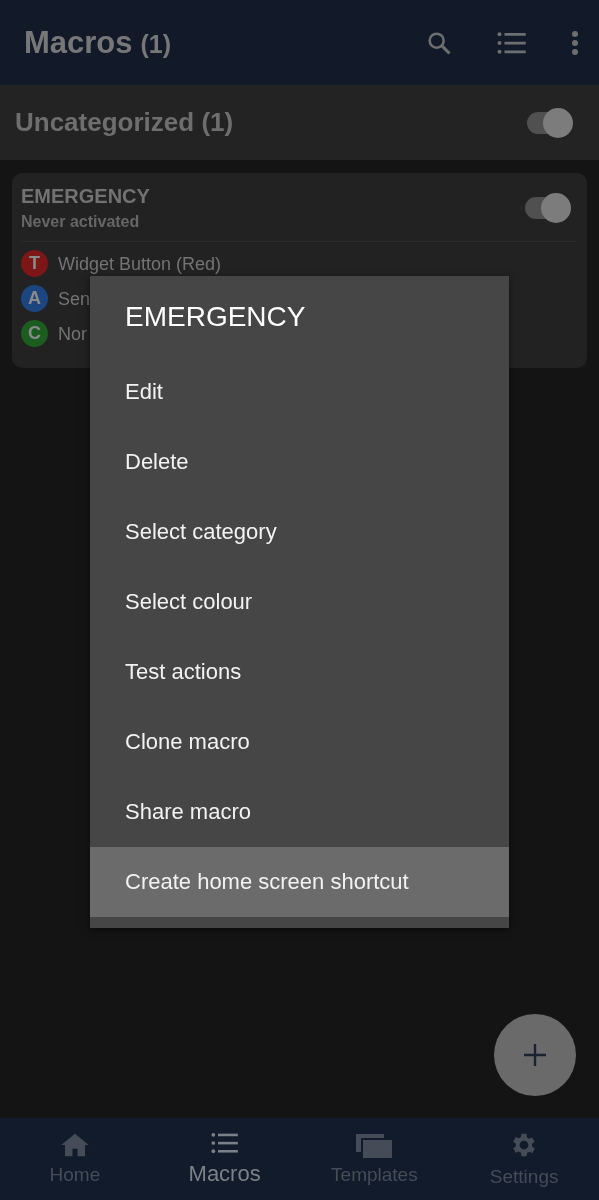 This screenshot has width=599, height=1200. I want to click on stacked-windows-icon, so click(374, 1145).